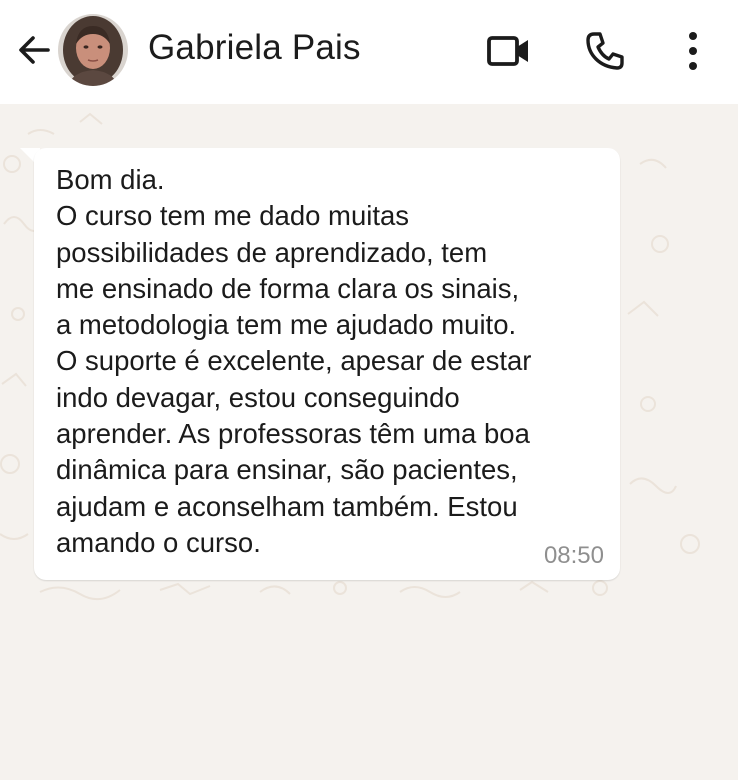  Describe the element at coordinates (369, 52) in the screenshot. I see `chat-header: Gabriela Pais` at that location.